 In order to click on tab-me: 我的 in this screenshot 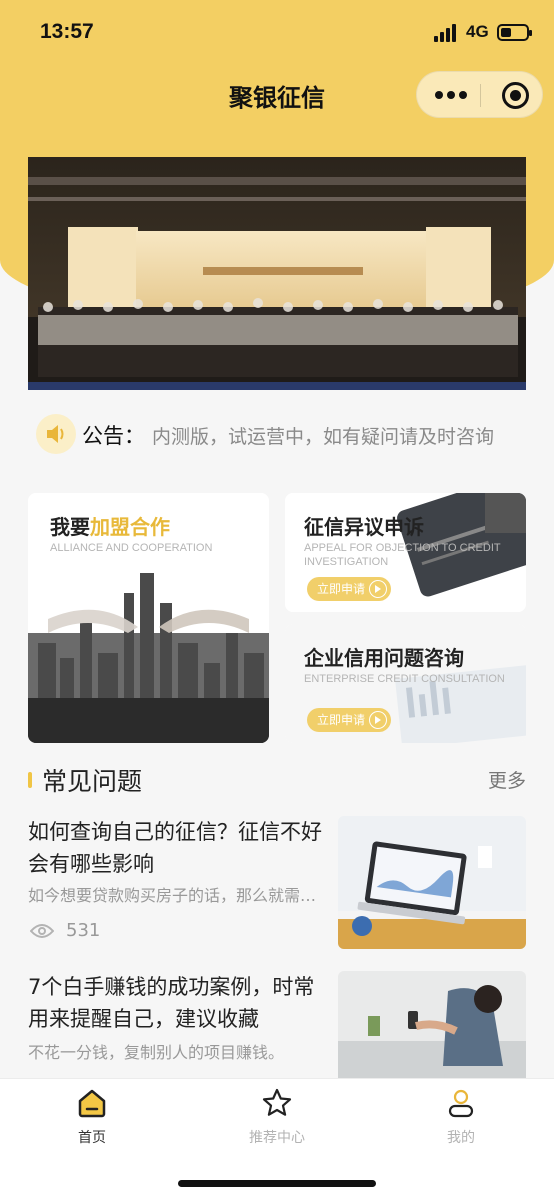, I will do `click(461, 1119)`.